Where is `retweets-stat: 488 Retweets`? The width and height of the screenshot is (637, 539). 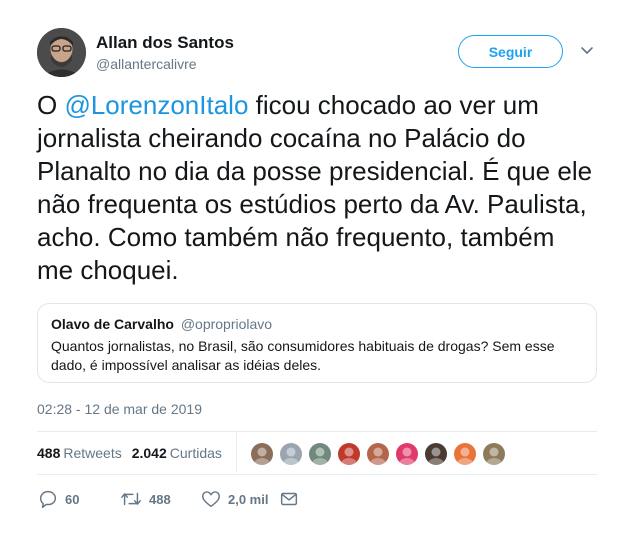 retweets-stat: 488 Retweets is located at coordinates (79, 453).